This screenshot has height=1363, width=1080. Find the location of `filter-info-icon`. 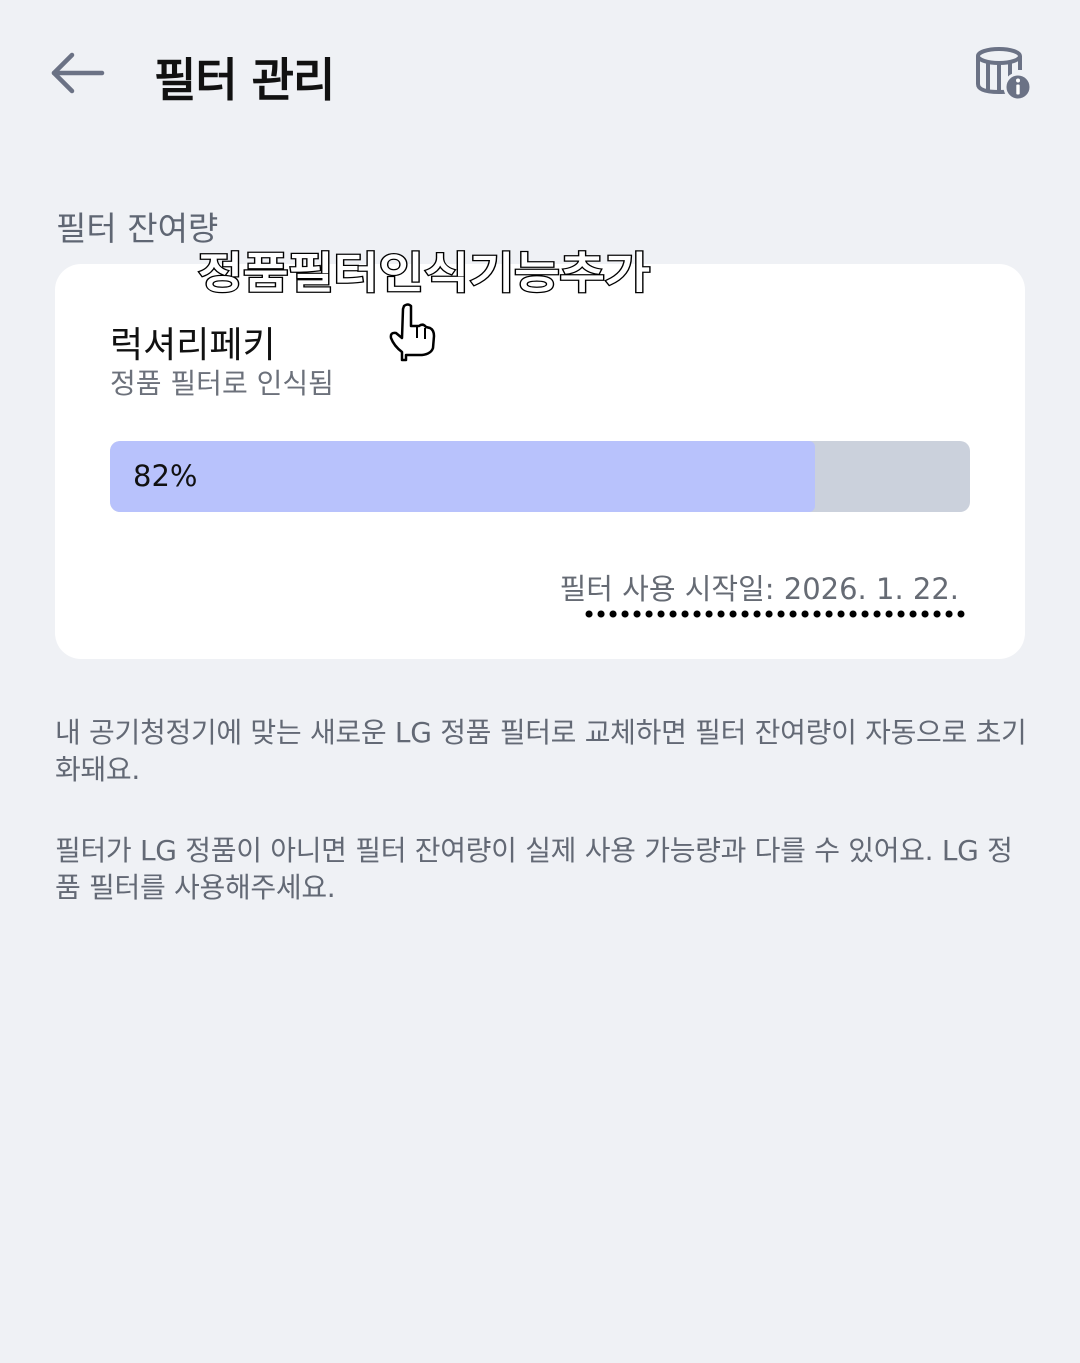

filter-info-icon is located at coordinates (1004, 74).